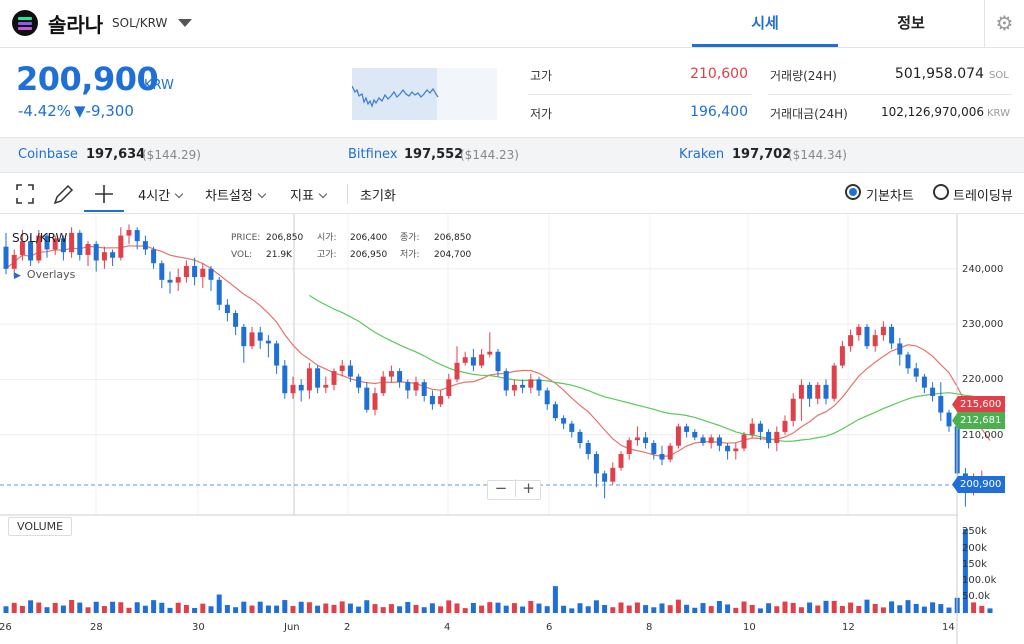 This screenshot has height=644, width=1024. I want to click on exchange-name: Bitfinex, so click(373, 154).